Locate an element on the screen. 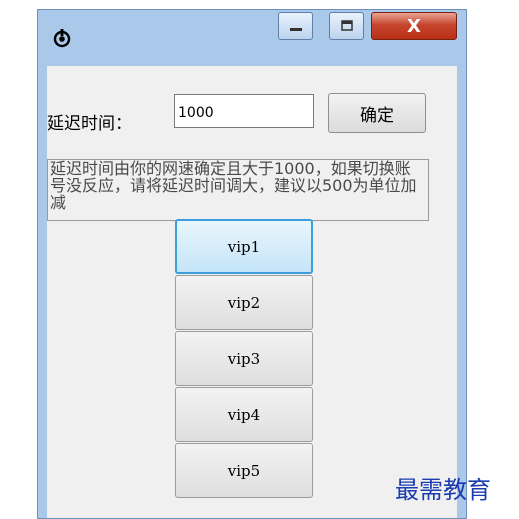 The image size is (519, 519). delay-time-label: 延迟时间： is located at coordinates (89, 124).